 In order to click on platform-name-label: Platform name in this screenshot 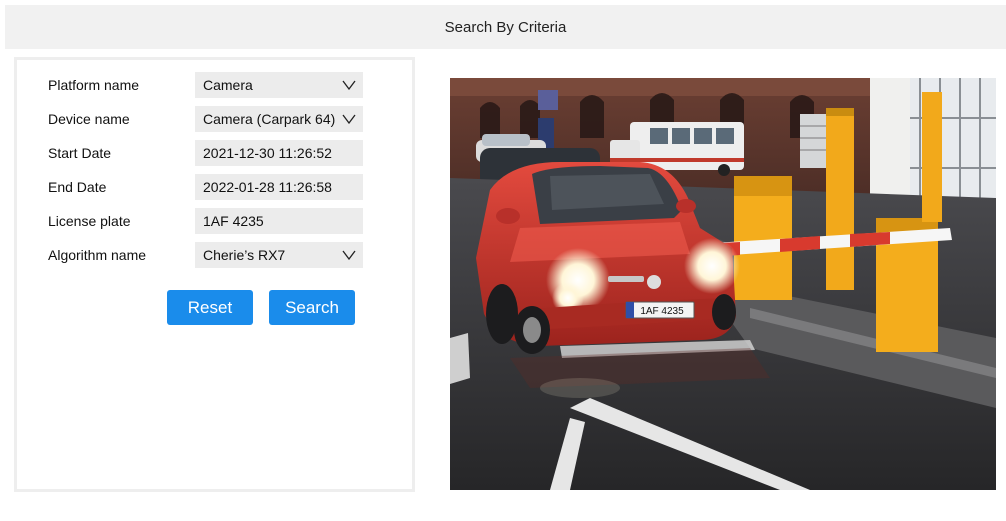, I will do `click(94, 85)`.